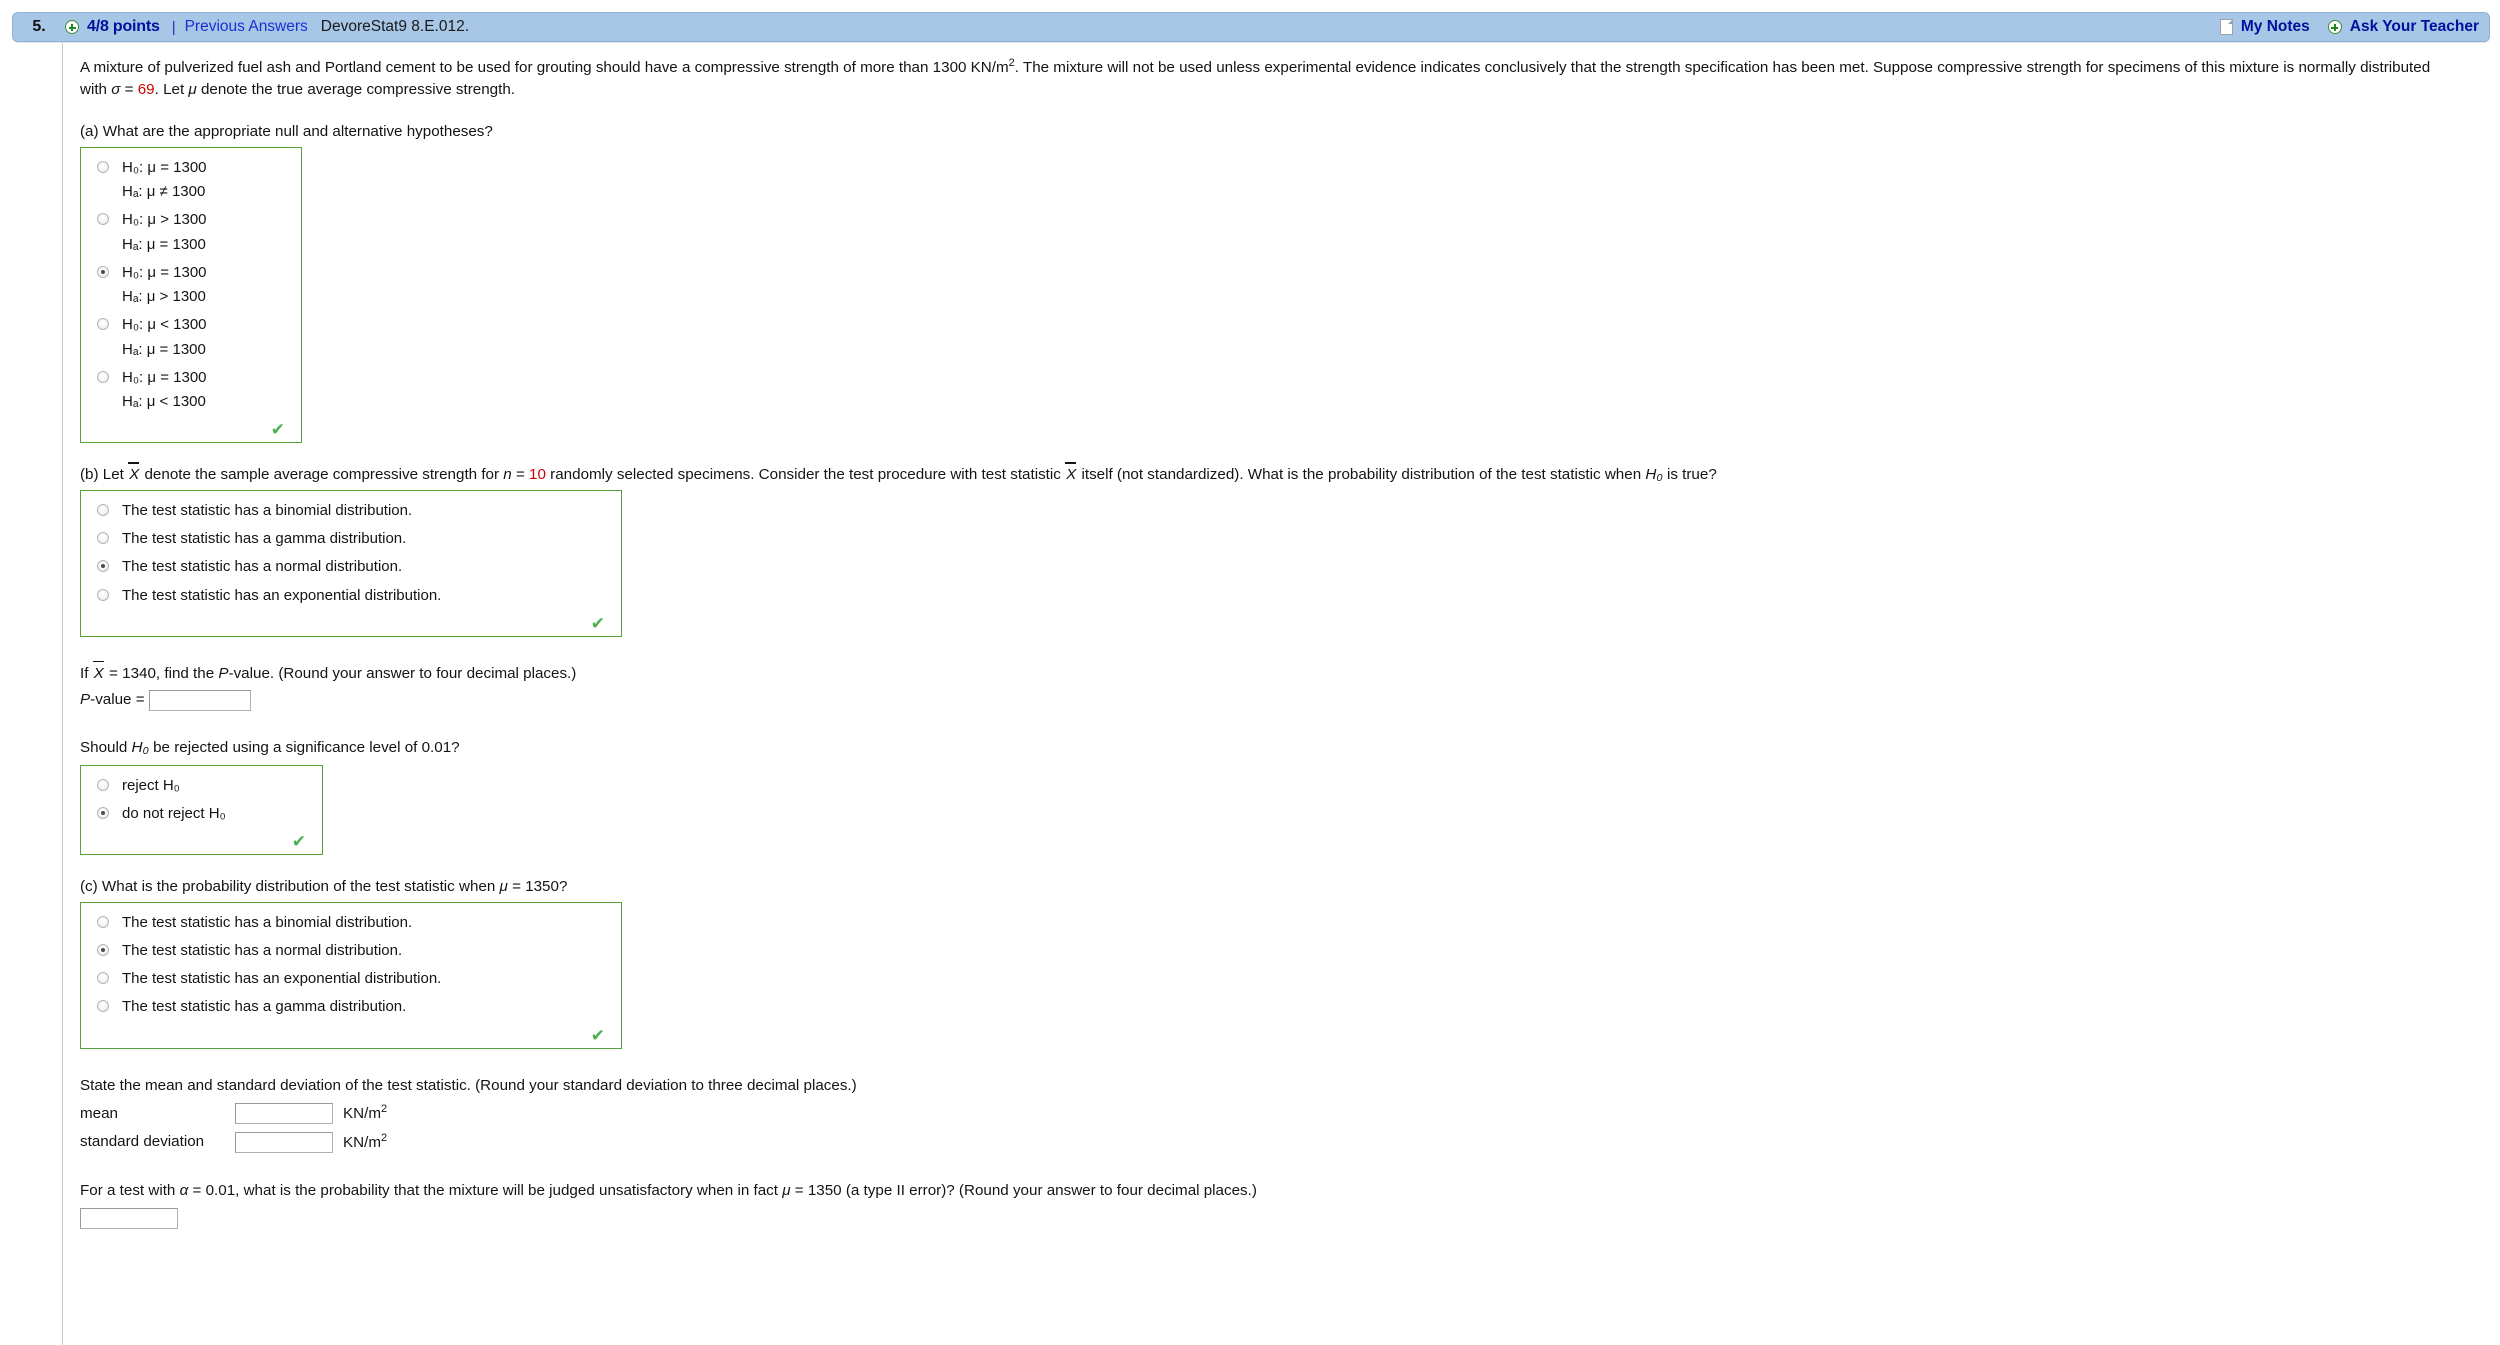 This screenshot has height=1345, width=2500. What do you see at coordinates (201, 786) in the screenshot?
I see `reject-option-1: reject H₀` at bounding box center [201, 786].